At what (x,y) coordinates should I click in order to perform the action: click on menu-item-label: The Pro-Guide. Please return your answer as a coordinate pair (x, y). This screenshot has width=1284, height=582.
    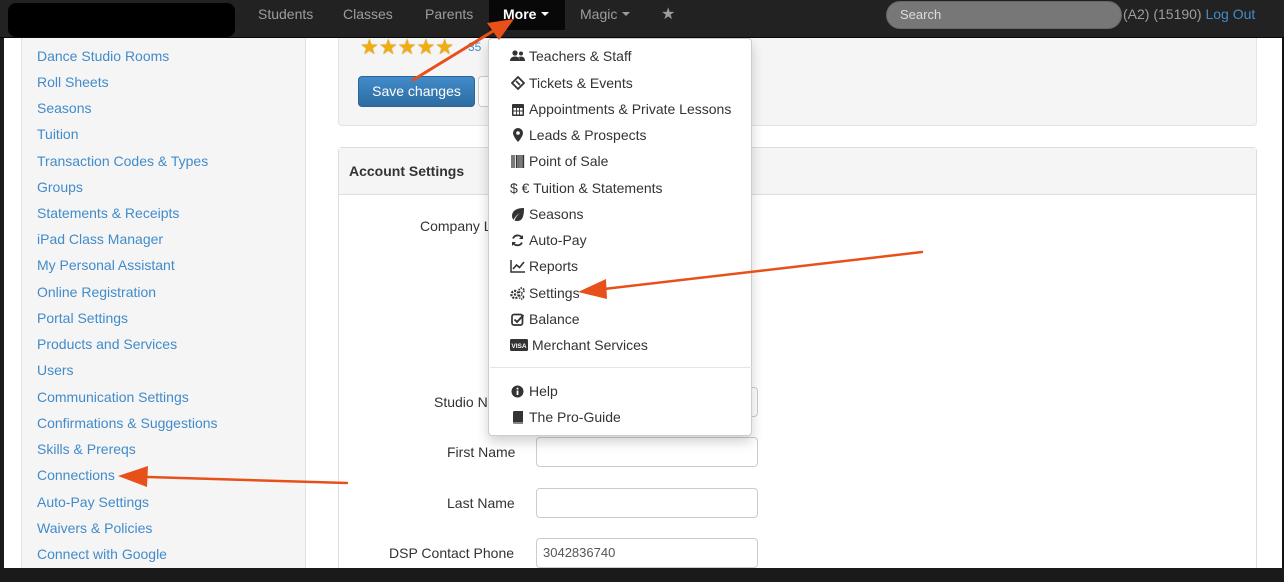
    Looking at the image, I should click on (575, 417).